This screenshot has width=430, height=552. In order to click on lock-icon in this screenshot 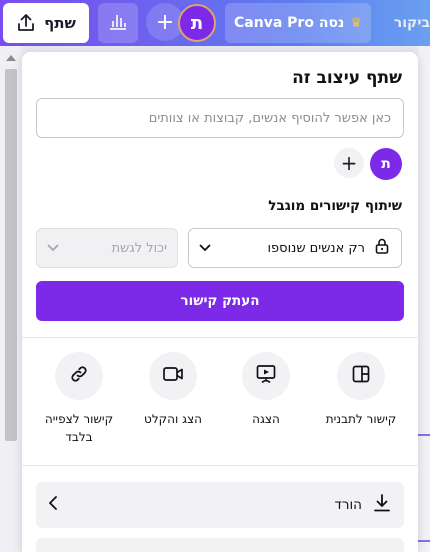, I will do `click(382, 248)`.